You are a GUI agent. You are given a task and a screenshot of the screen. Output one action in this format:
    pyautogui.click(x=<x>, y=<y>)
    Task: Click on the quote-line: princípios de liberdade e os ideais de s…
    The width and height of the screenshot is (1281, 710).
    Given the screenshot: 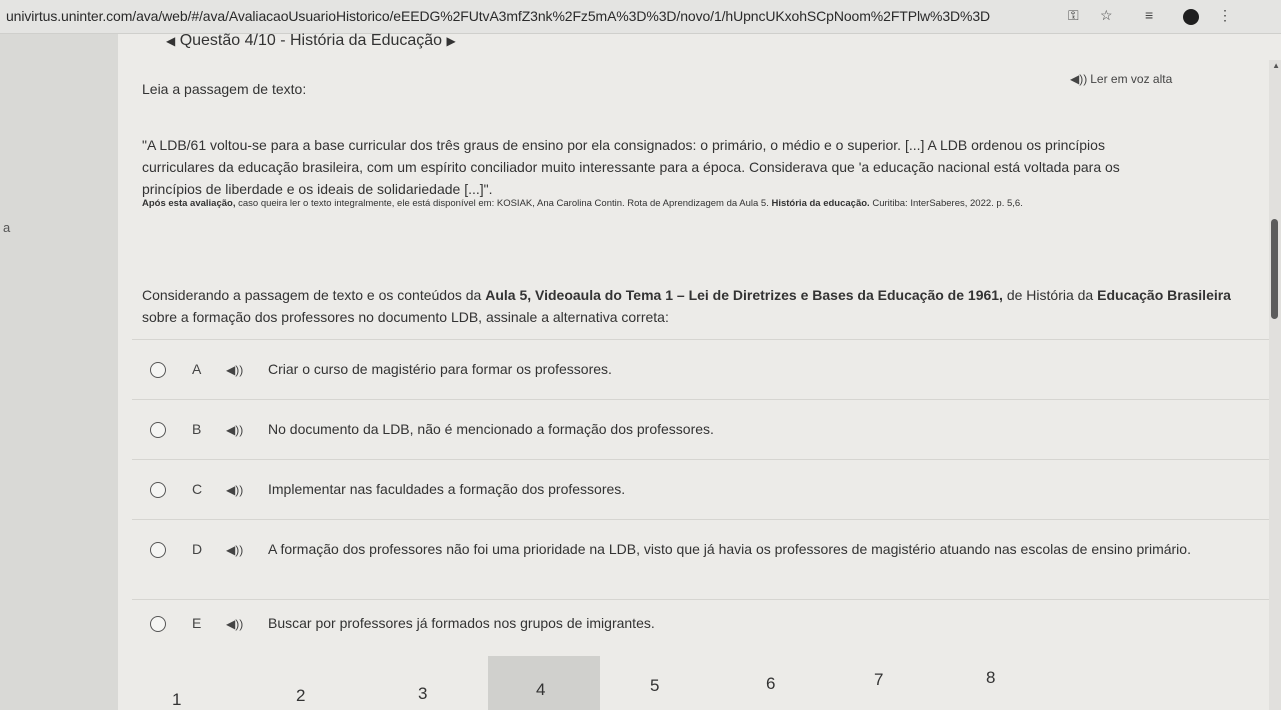 What is the action you would take?
    pyautogui.click(x=317, y=189)
    